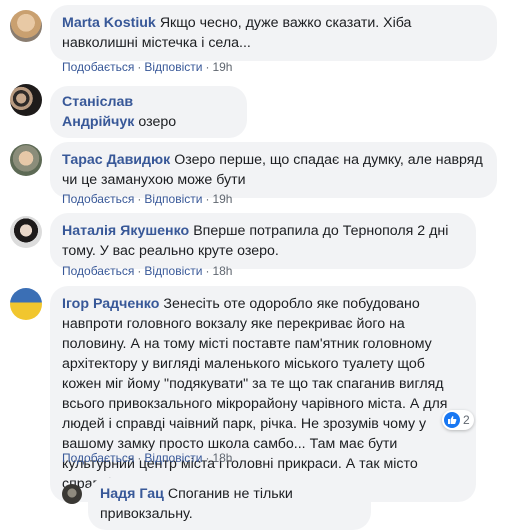 This screenshot has height=530, width=513. What do you see at coordinates (125, 231) in the screenshot?
I see `comment-author: Наталія Якушенко` at bounding box center [125, 231].